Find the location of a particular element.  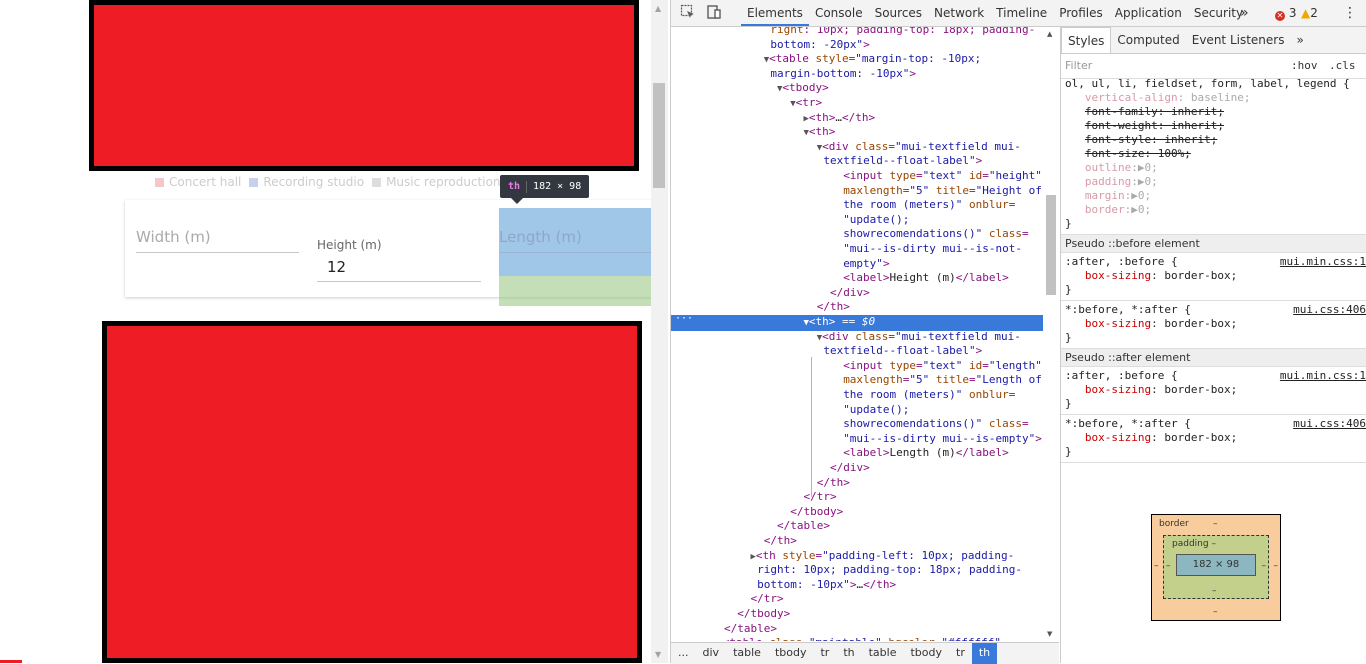

tab-profiles: Profiles is located at coordinates (1081, 13).